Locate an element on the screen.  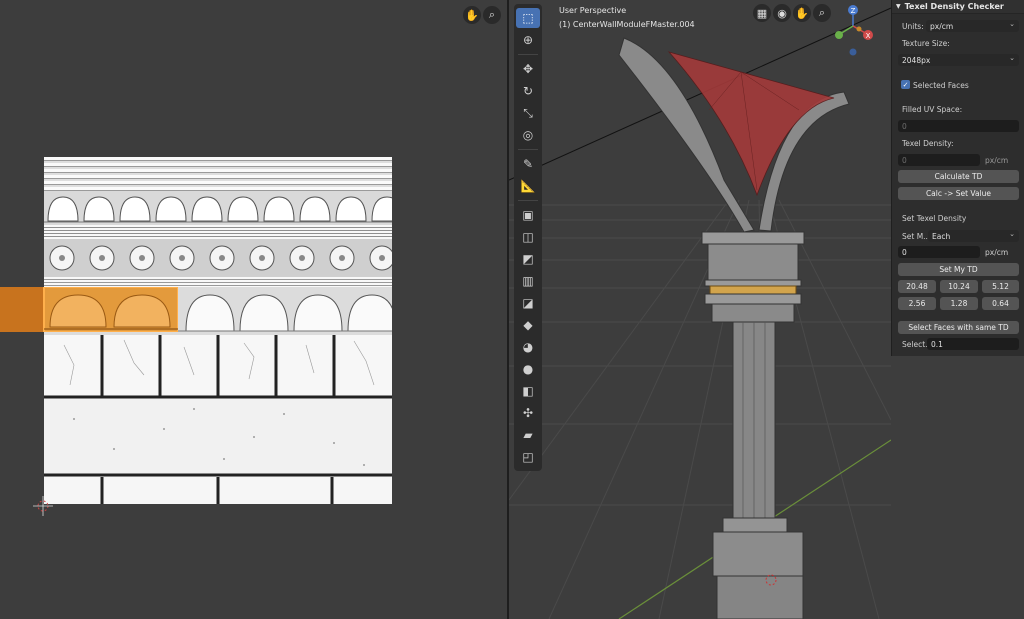
smooth-tool-icon: ● is located at coordinates (528, 369).